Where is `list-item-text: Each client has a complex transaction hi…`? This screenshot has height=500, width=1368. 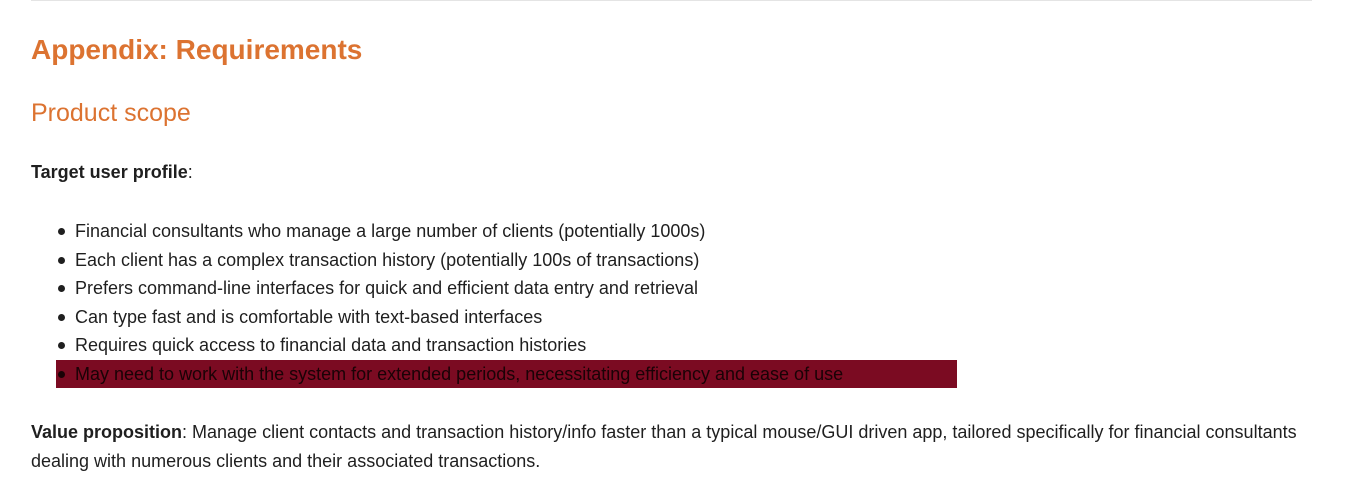
list-item-text: Each client has a complex transaction hi… is located at coordinates (387, 259).